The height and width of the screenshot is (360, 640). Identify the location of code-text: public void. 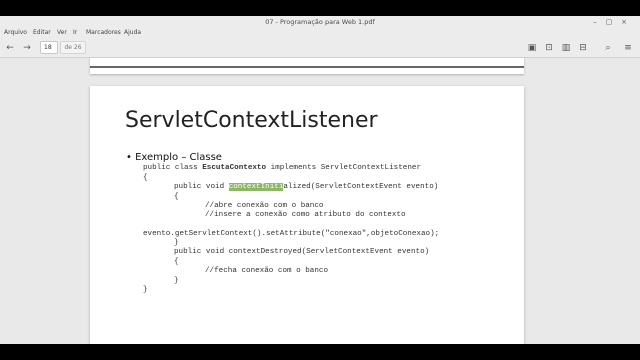
(201, 187).